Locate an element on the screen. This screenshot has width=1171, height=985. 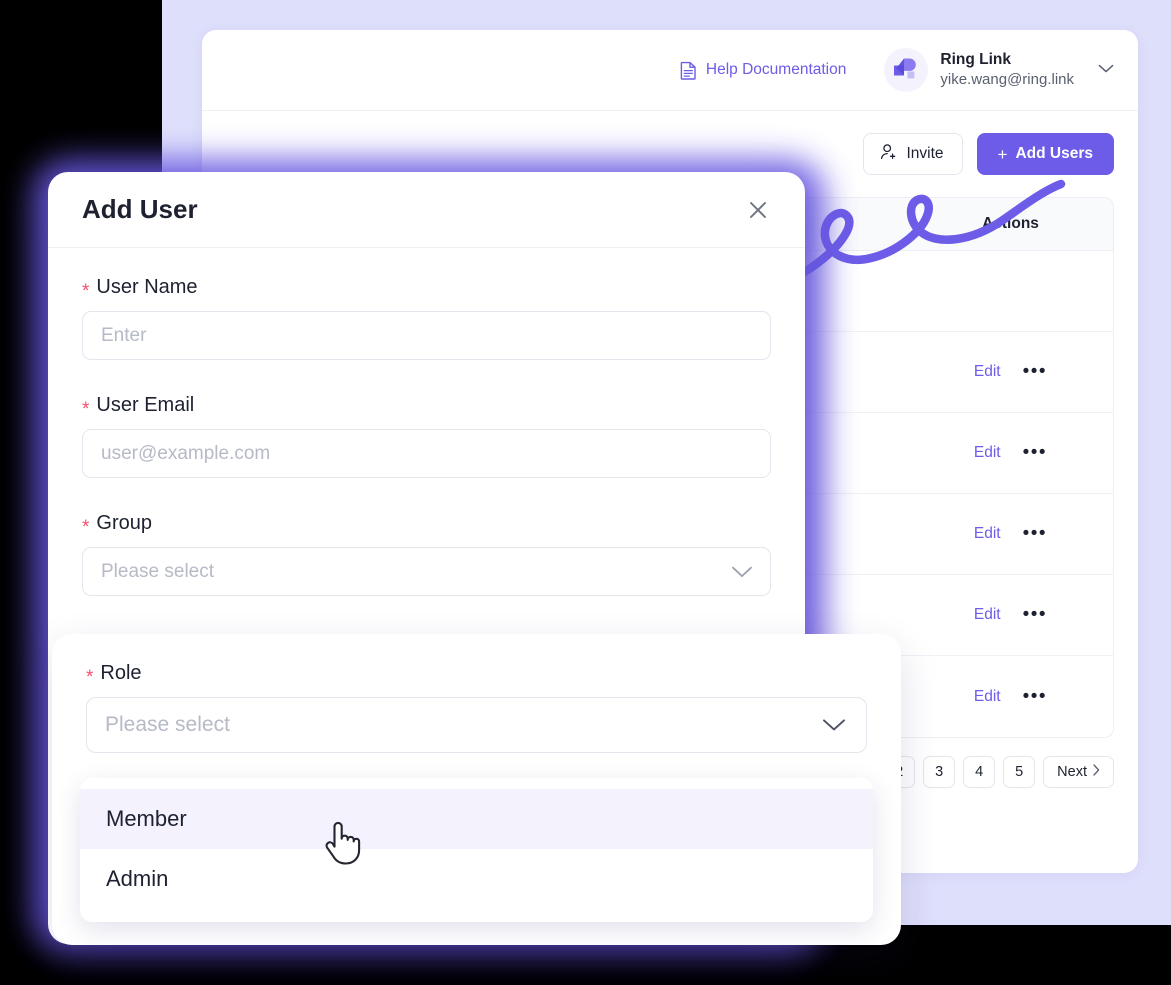
account-info: Ring Link yike.wang@ring.link is located at coordinates (1007, 70).